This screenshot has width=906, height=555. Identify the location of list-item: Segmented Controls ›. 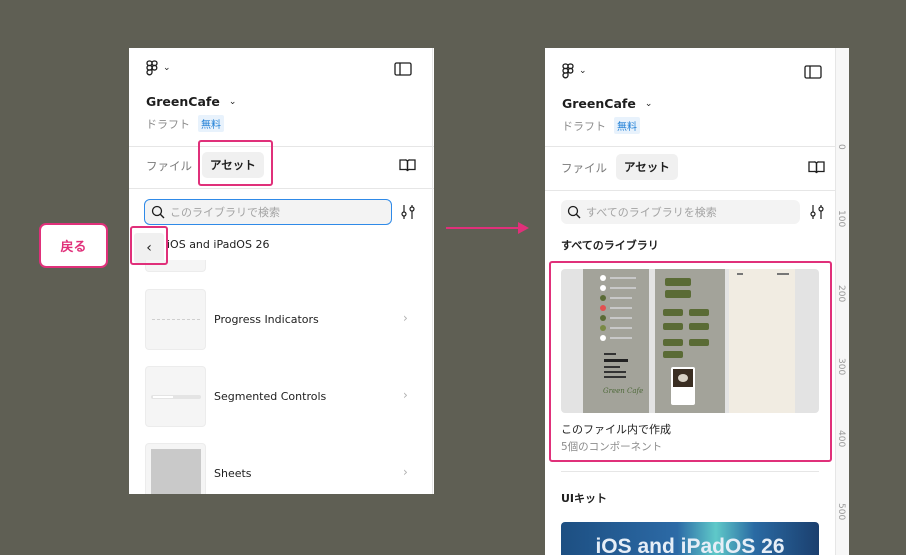
(281, 397).